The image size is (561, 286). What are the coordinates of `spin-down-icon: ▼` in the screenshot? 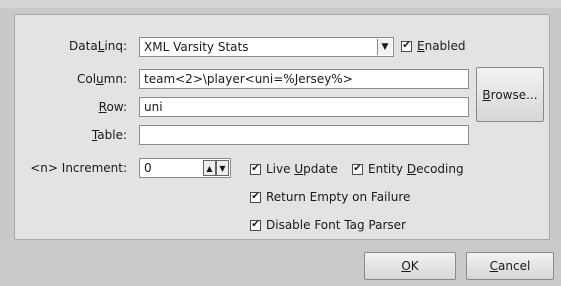 It's located at (222, 168).